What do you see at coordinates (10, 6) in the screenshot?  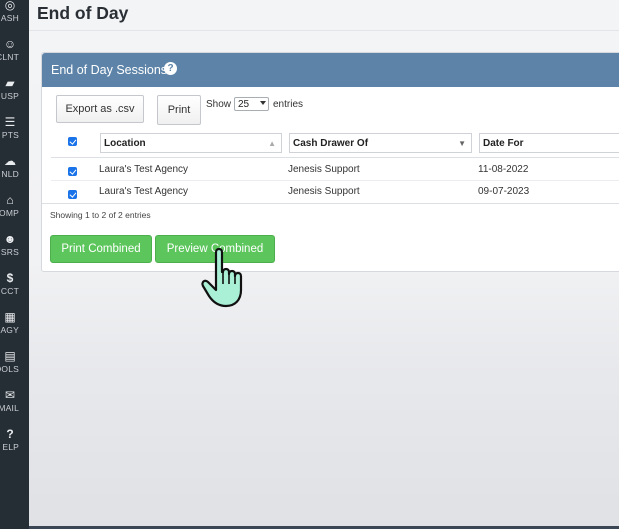 I see `dashboard-icon: ◎` at bounding box center [10, 6].